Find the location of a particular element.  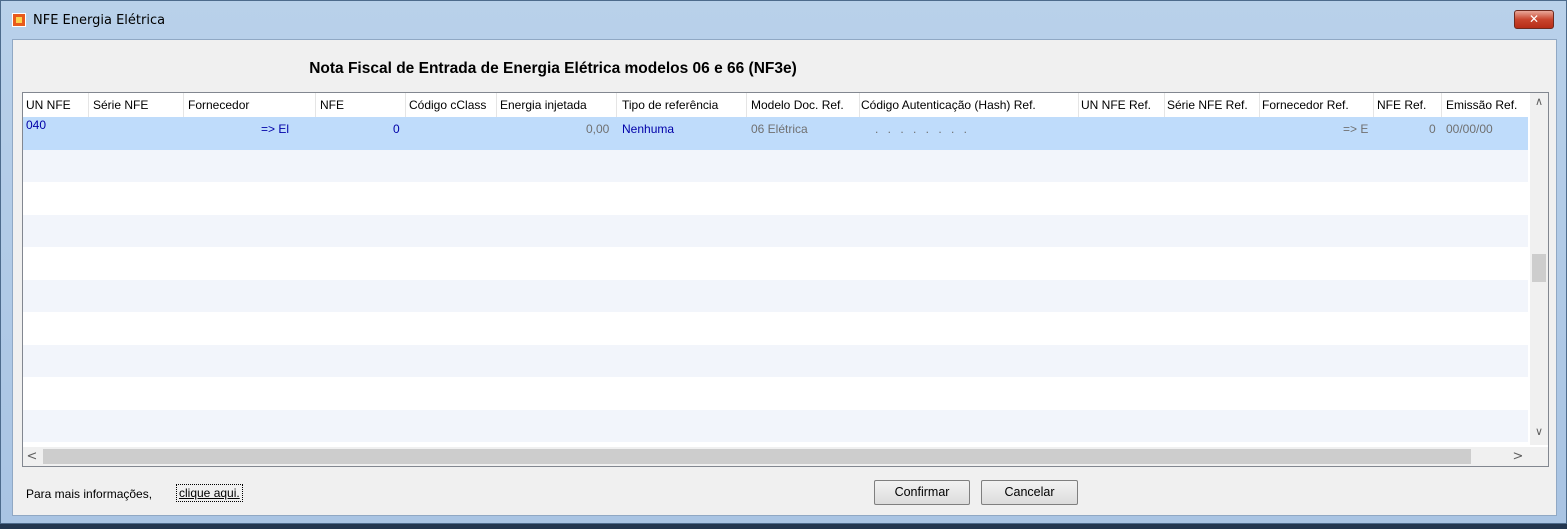

cell-nfe: 0 is located at coordinates (396, 129).